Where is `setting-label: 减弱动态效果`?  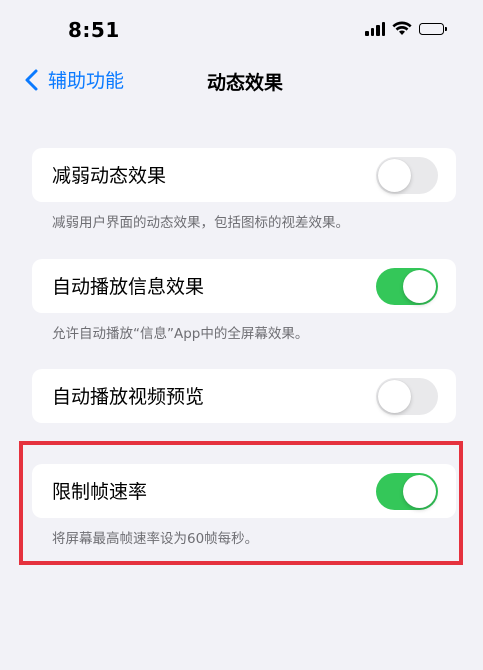
setting-label: 减弱动态效果 is located at coordinates (109, 176).